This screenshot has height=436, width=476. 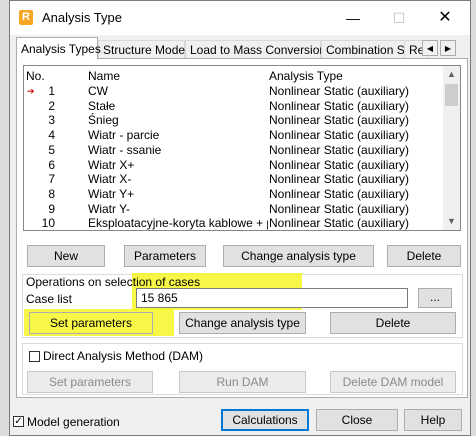 What do you see at coordinates (124, 135) in the screenshot?
I see `case-name: Wiatr - parcie` at bounding box center [124, 135].